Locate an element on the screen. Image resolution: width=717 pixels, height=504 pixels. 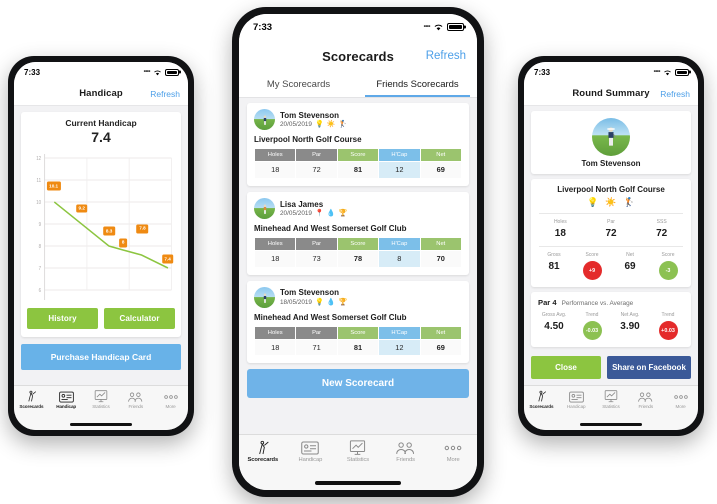
calculator-button: Calculator is located at coordinates (139, 318).